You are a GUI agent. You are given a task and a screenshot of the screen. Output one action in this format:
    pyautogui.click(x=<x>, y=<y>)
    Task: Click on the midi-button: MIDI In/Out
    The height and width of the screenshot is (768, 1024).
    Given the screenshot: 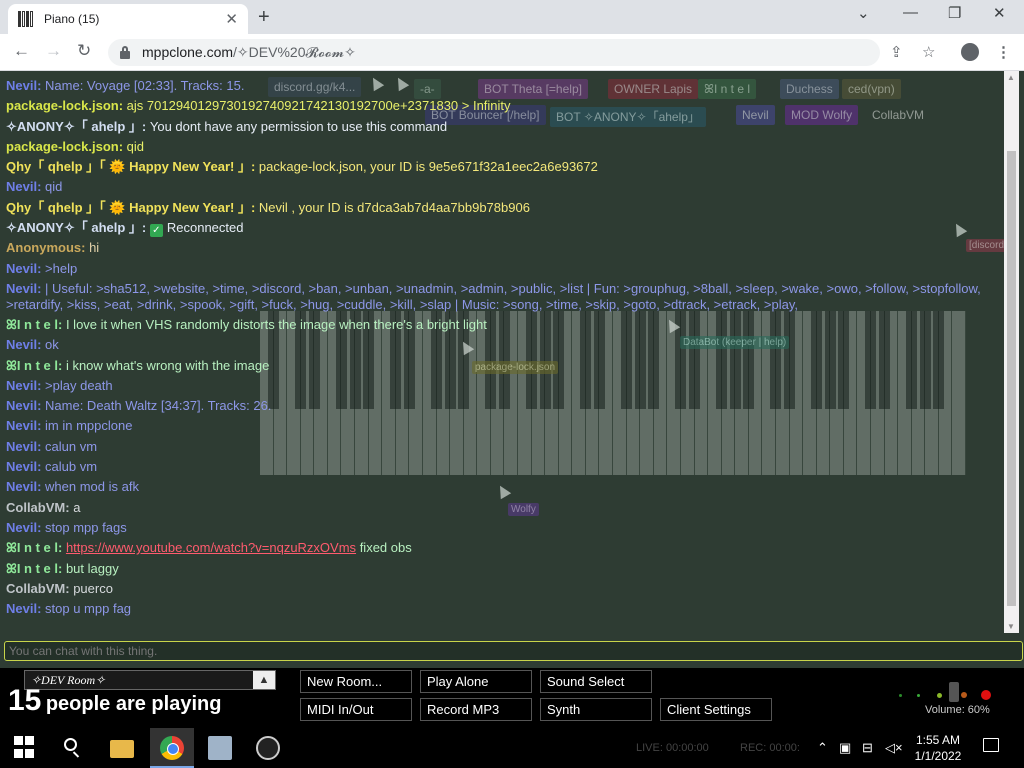 What is the action you would take?
    pyautogui.click(x=356, y=709)
    